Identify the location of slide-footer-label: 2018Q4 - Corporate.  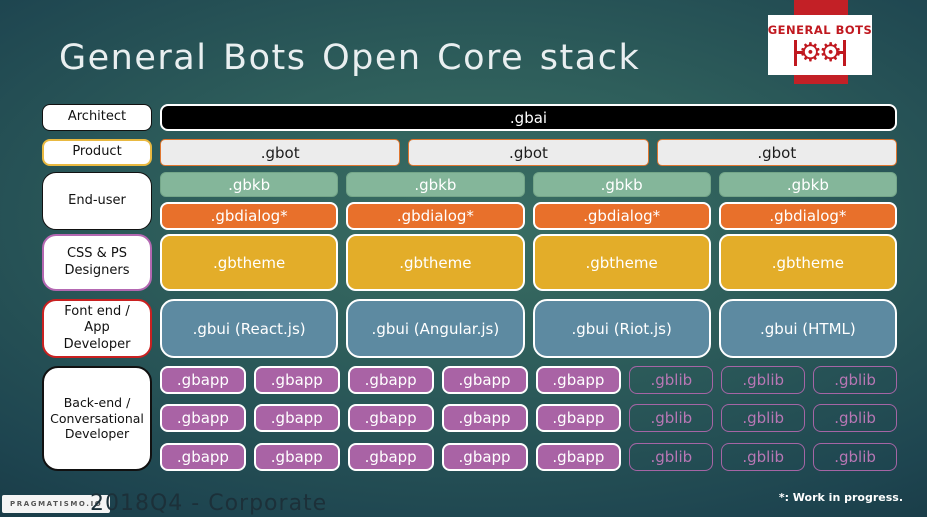
(209, 503).